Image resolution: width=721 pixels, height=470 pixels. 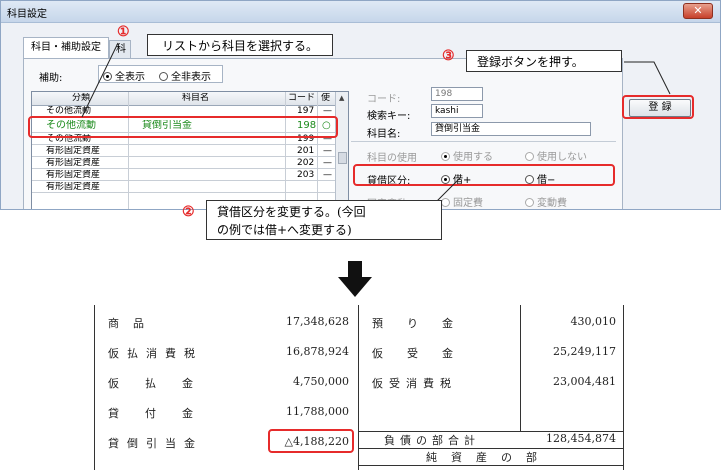 What do you see at coordinates (291, 212) in the screenshot?
I see `step2-callout-line1: 貸借区分を変更する。(今回` at bounding box center [291, 212].